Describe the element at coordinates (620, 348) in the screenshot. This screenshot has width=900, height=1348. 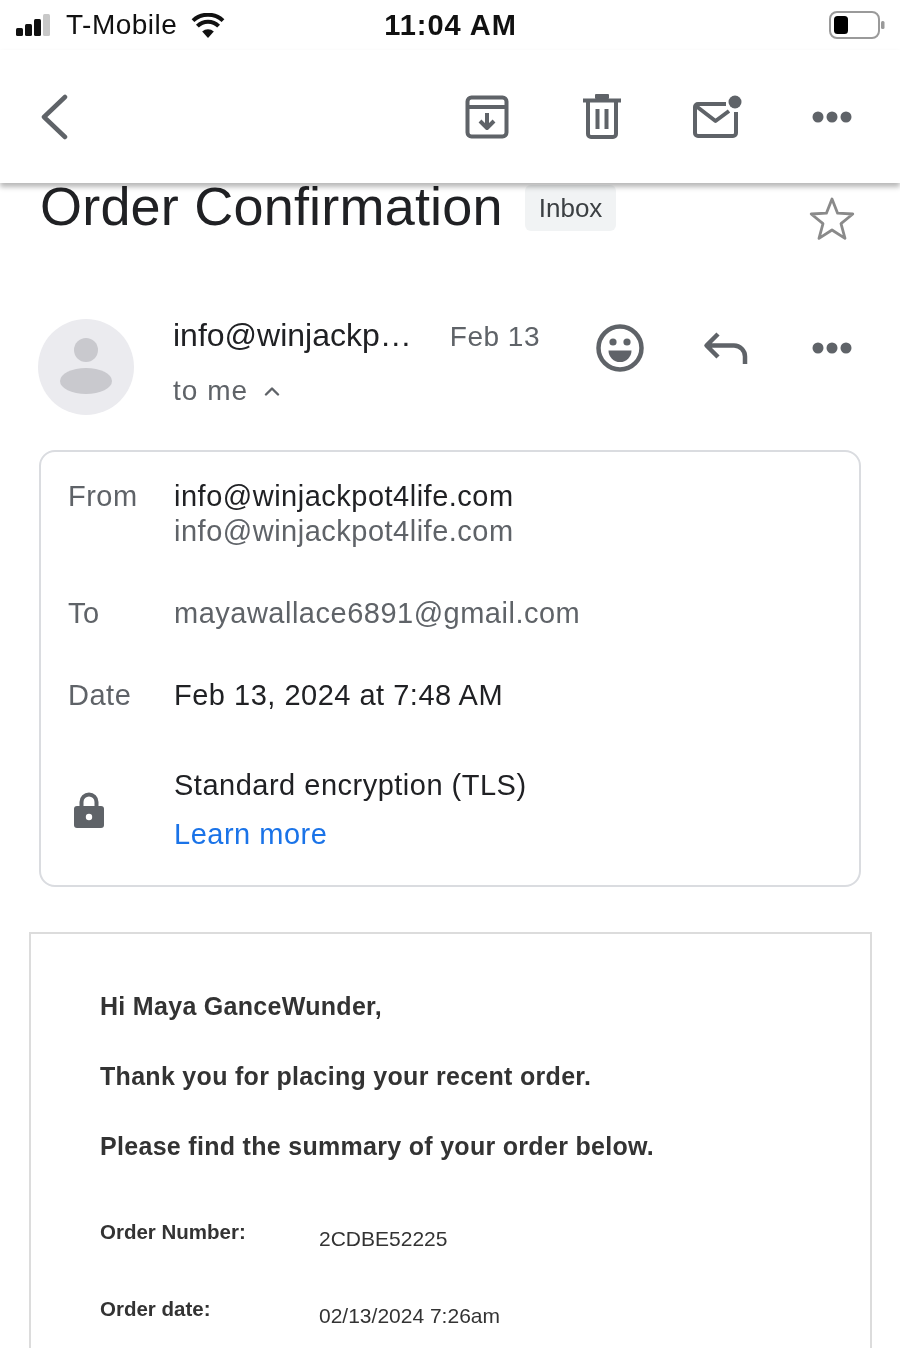
I see `smiley-icon` at that location.